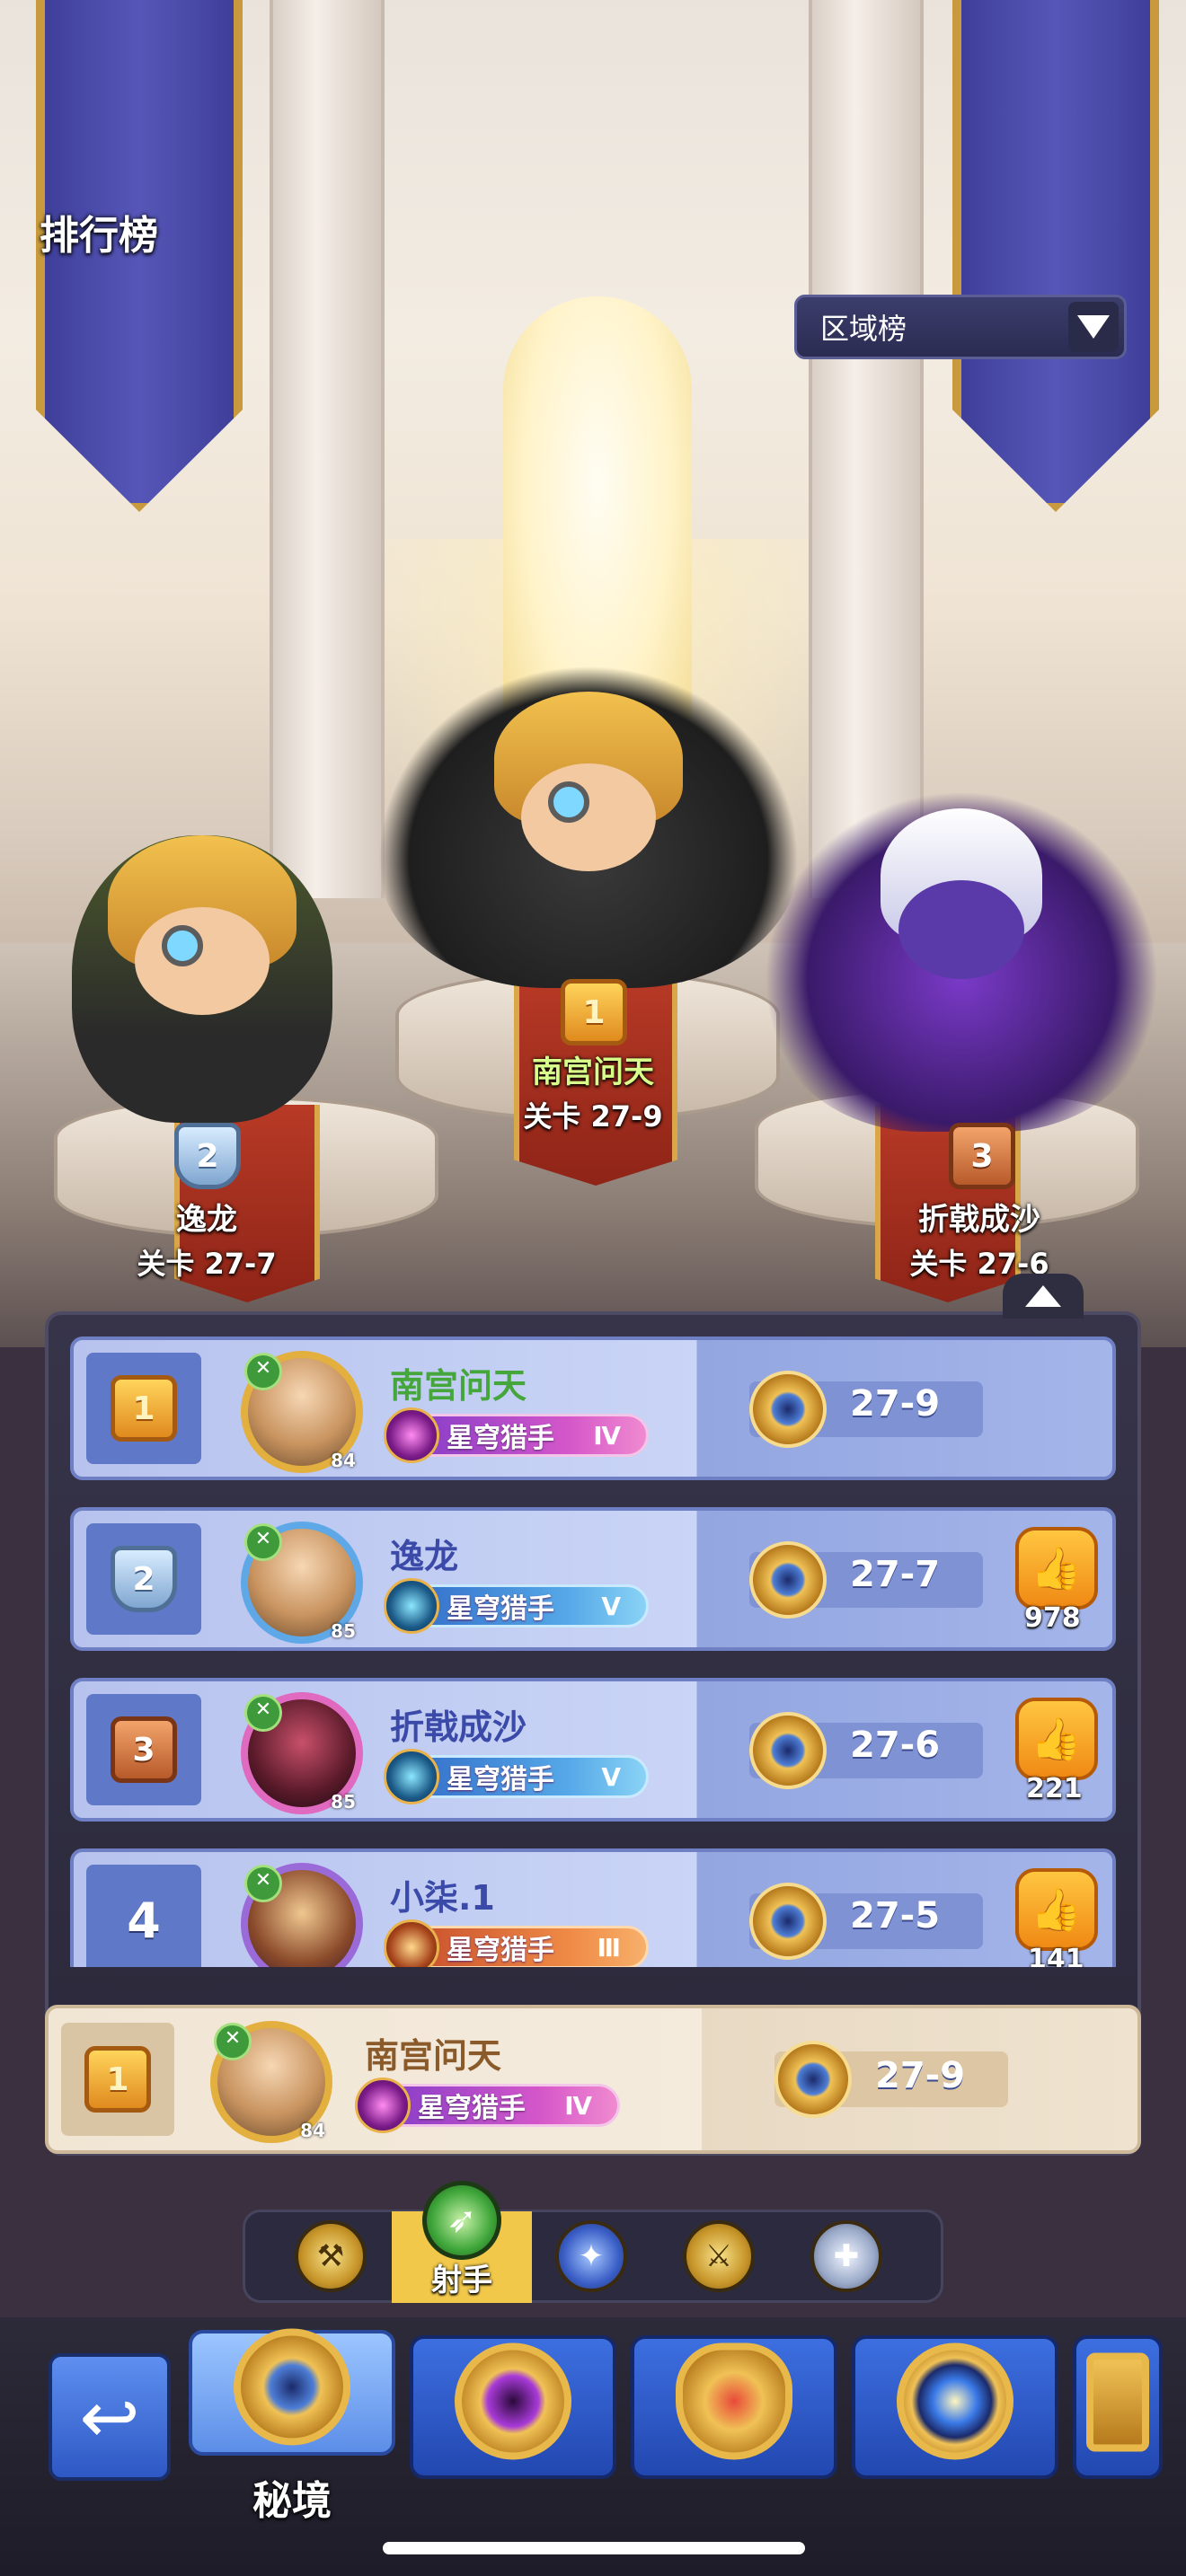 Image resolution: width=1186 pixels, height=2576 pixels. I want to click on ranking-row: 2 ✕ 85 逸龙 星穹猎手 Ⅴ 27-7 👍 978, so click(593, 1579).